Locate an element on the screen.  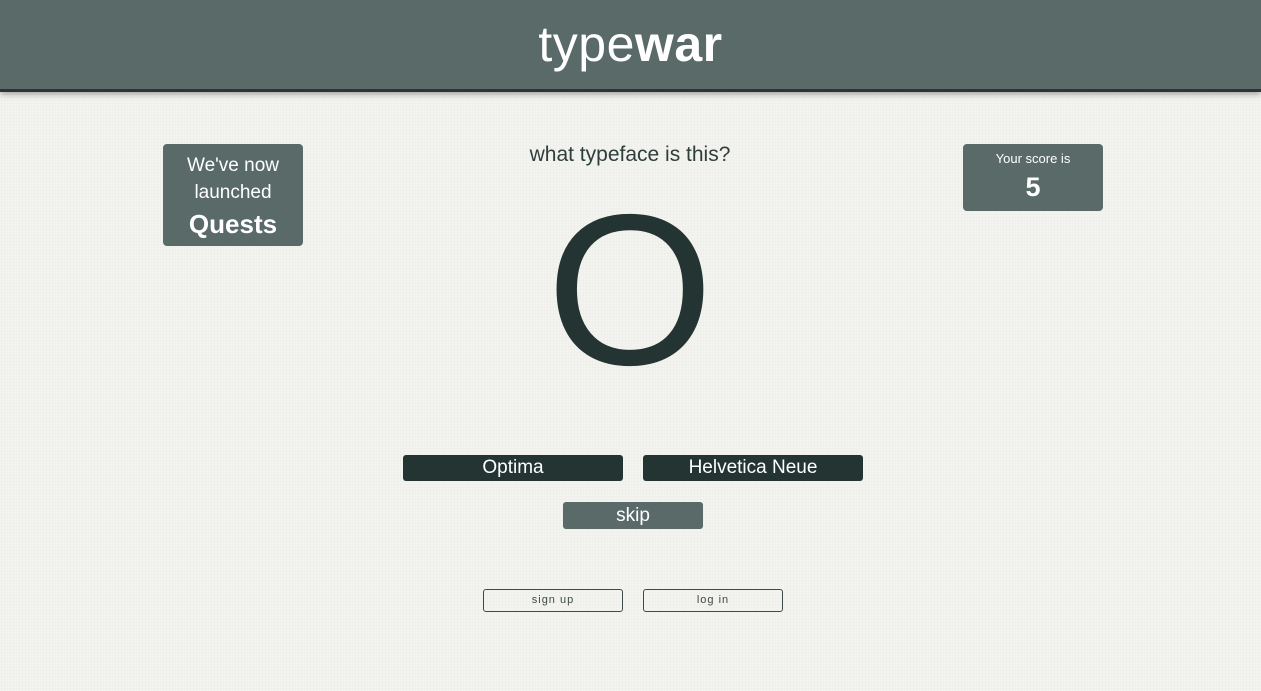
site-logo: typewar is located at coordinates (630, 44).